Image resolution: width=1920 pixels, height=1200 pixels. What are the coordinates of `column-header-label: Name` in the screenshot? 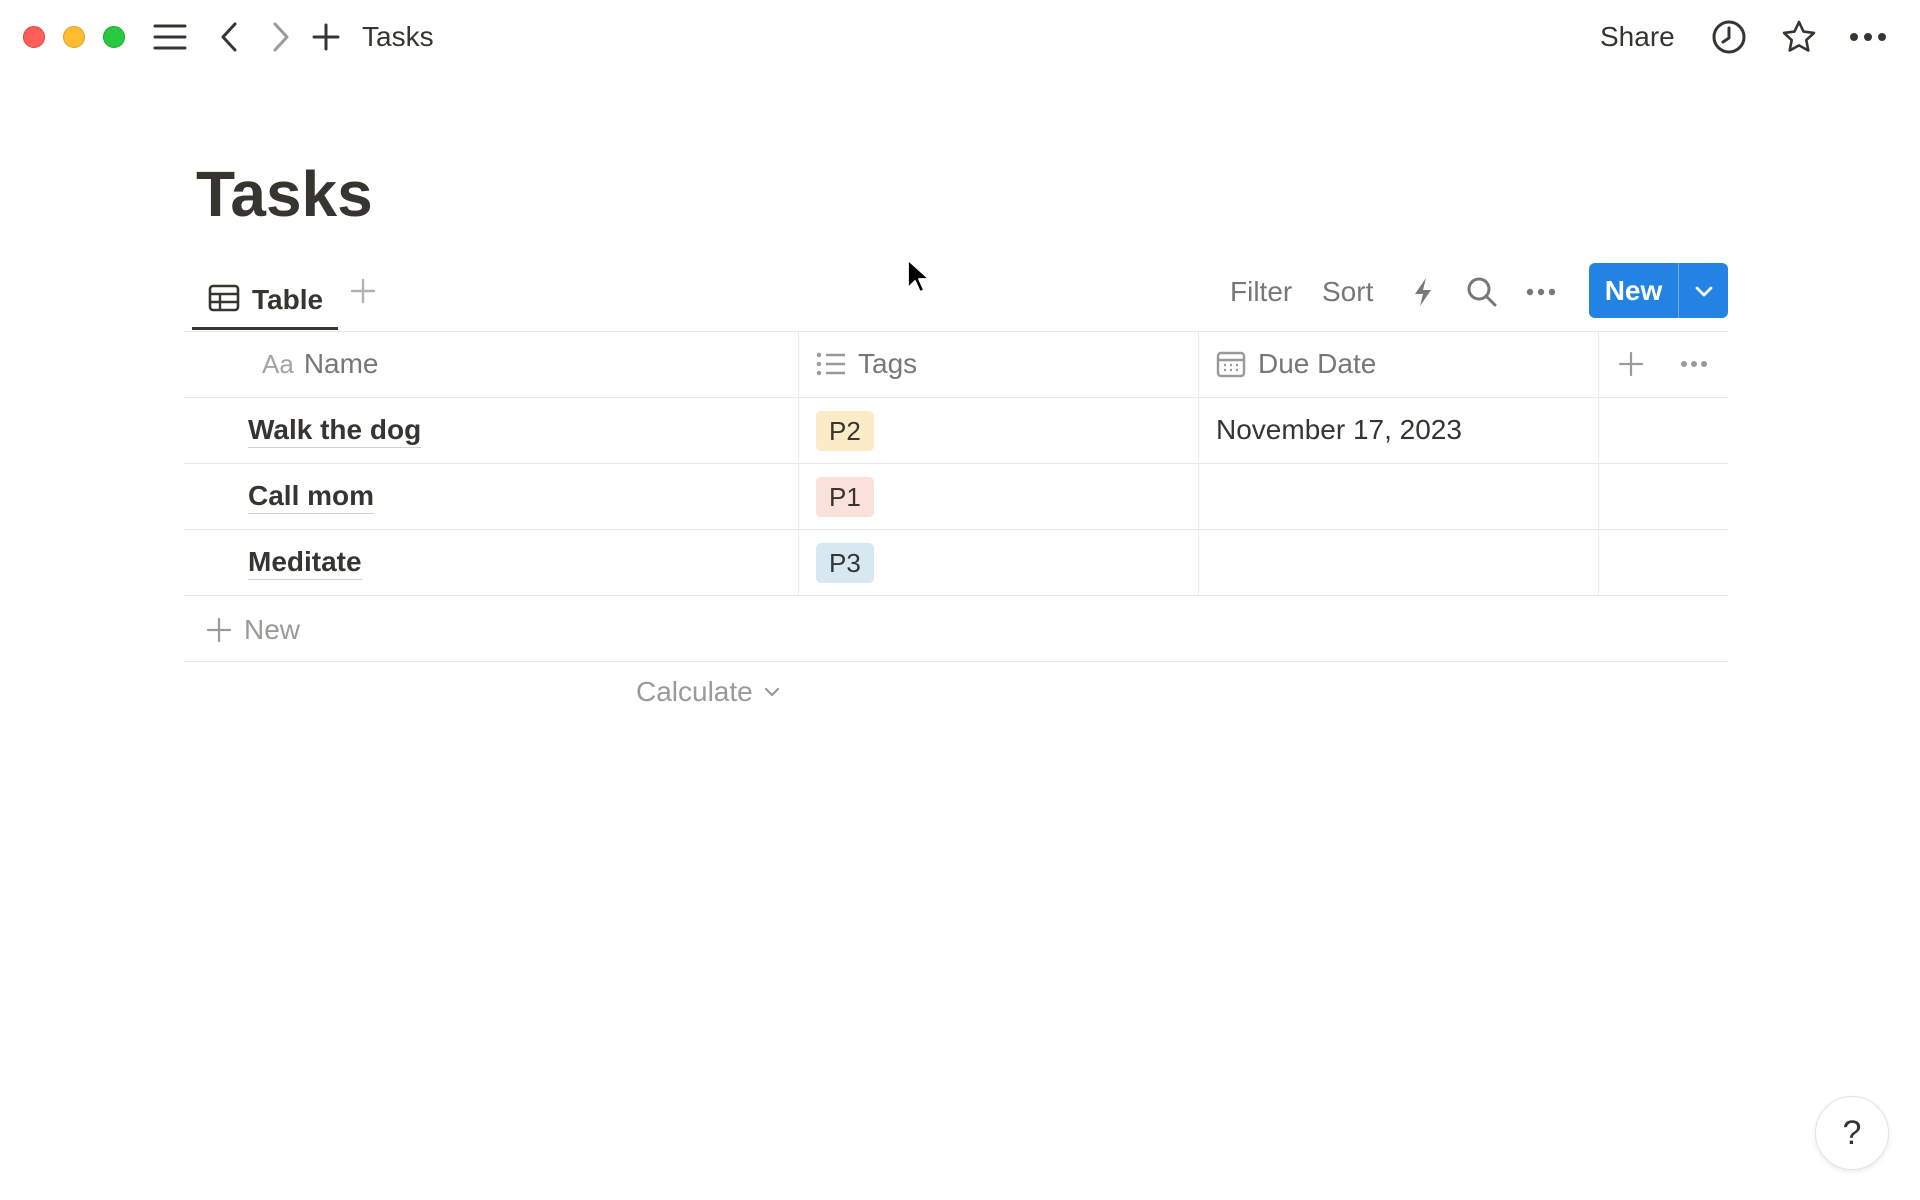 It's located at (341, 363).